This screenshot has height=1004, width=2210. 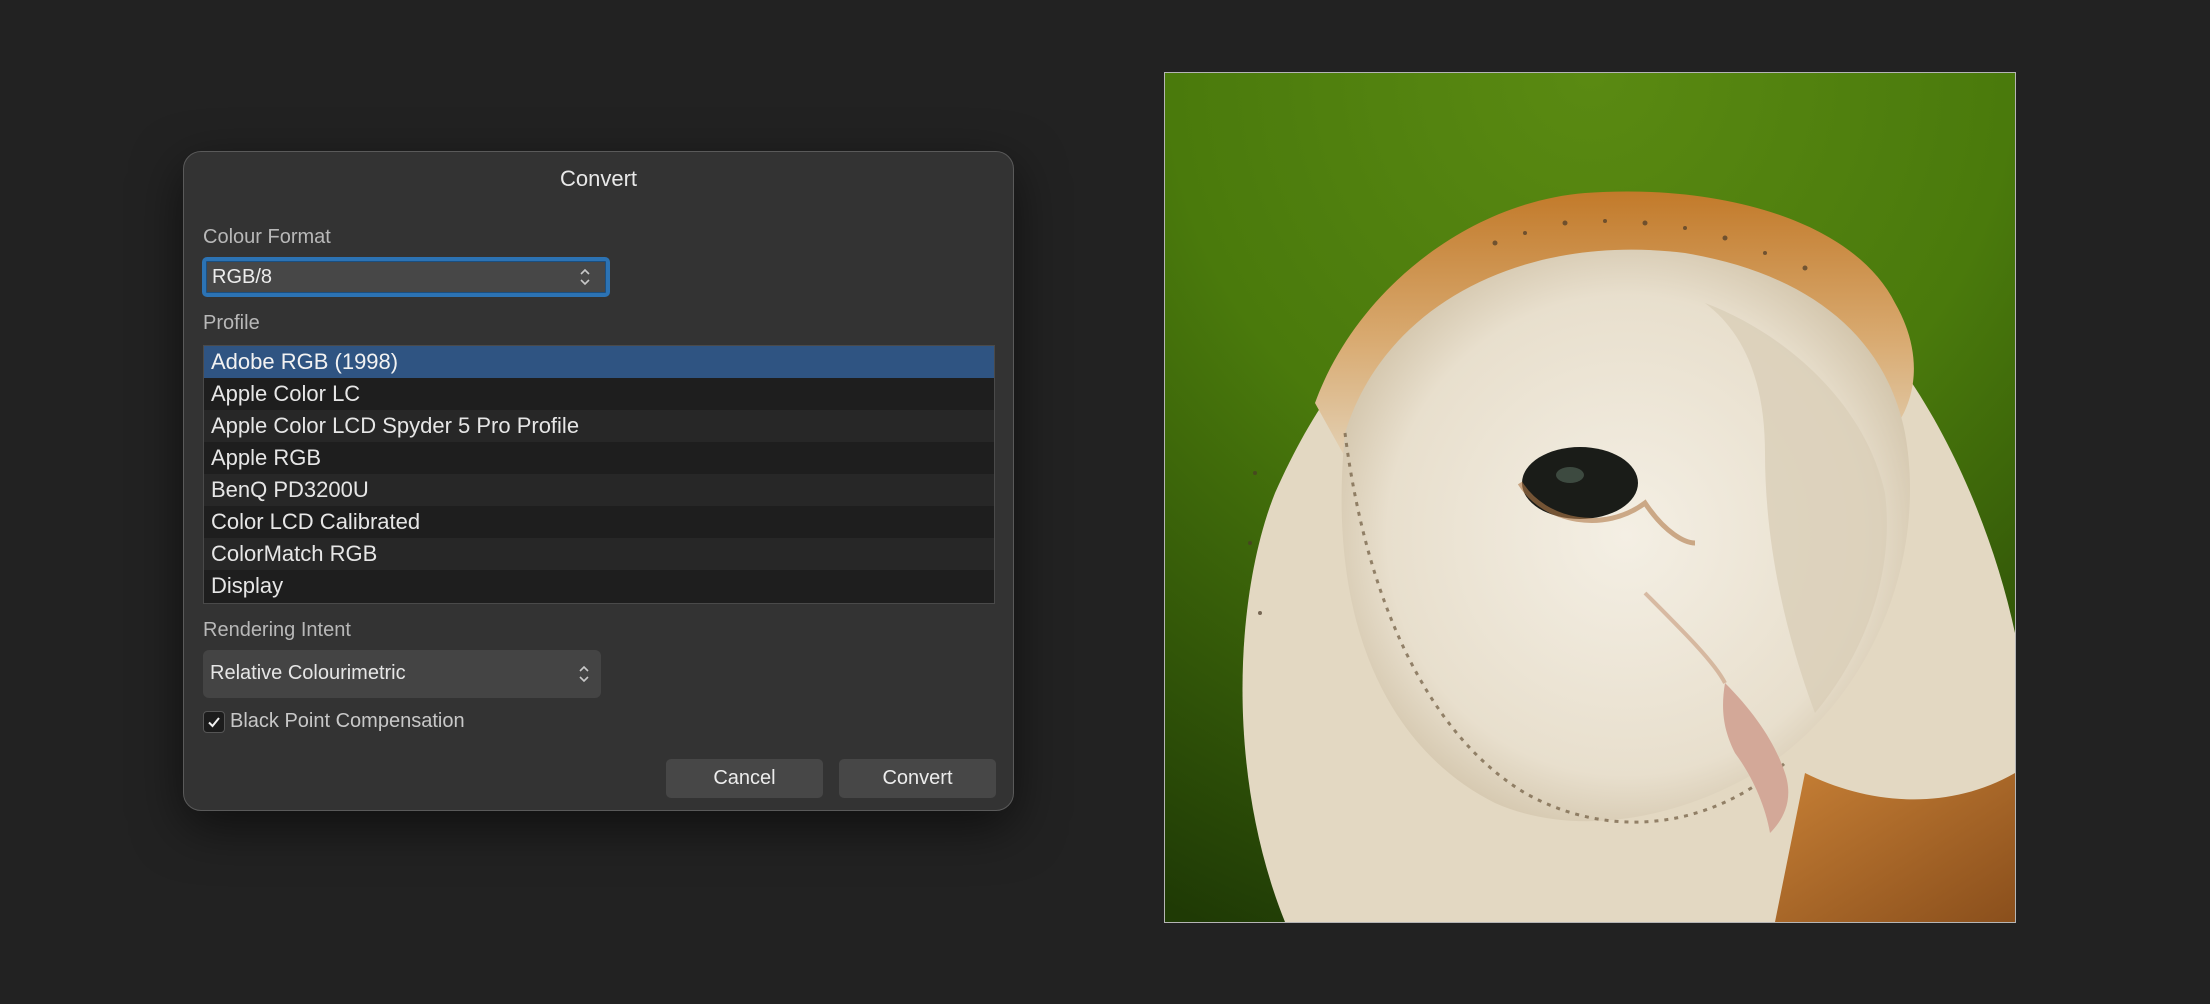 What do you see at coordinates (242, 277) in the screenshot?
I see `colour-format-value: RGB/8` at bounding box center [242, 277].